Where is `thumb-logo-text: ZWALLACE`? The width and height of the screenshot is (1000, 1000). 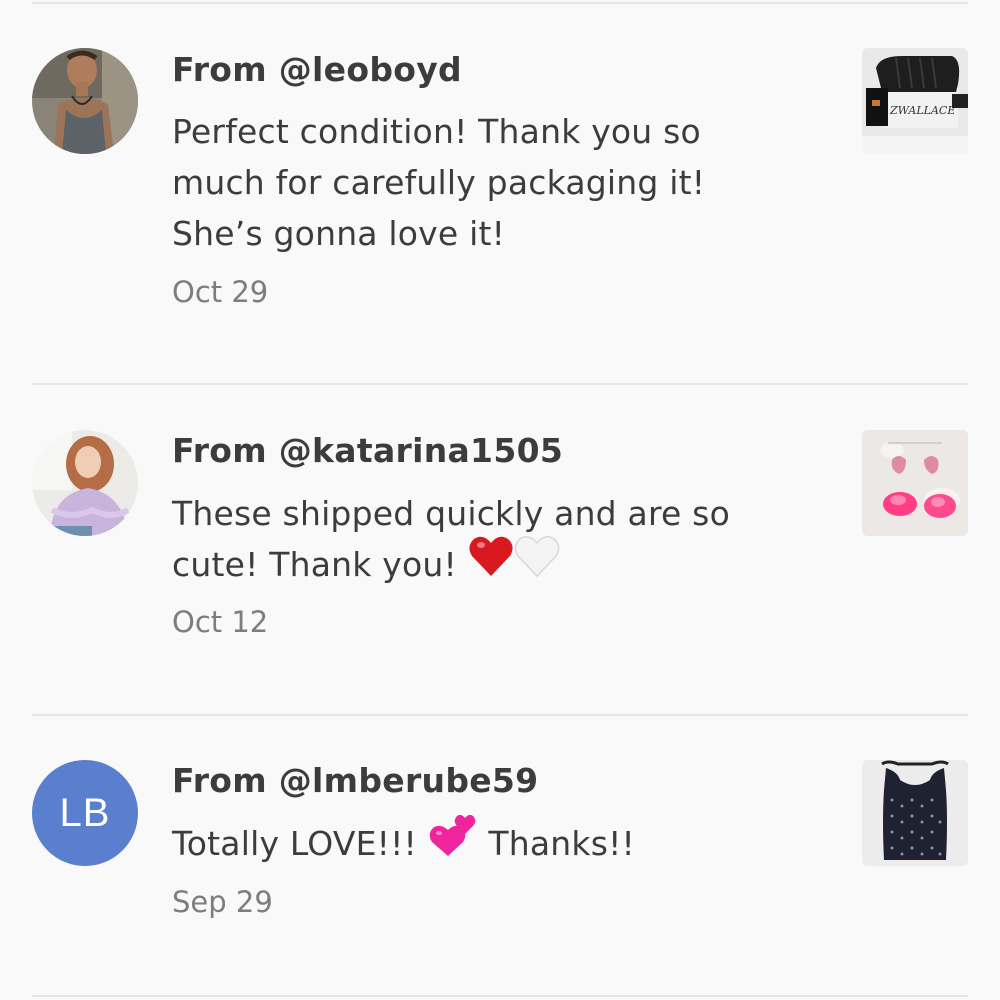
thumb-logo-text: ZWALLACE is located at coordinates (922, 110).